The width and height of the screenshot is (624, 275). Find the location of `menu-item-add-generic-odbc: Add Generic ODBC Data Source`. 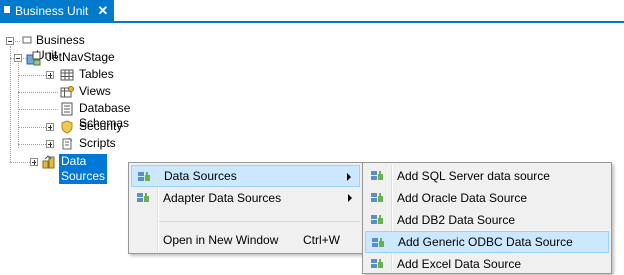

menu-item-add-generic-odbc: Add Generic ODBC Data Source is located at coordinates (487, 242).